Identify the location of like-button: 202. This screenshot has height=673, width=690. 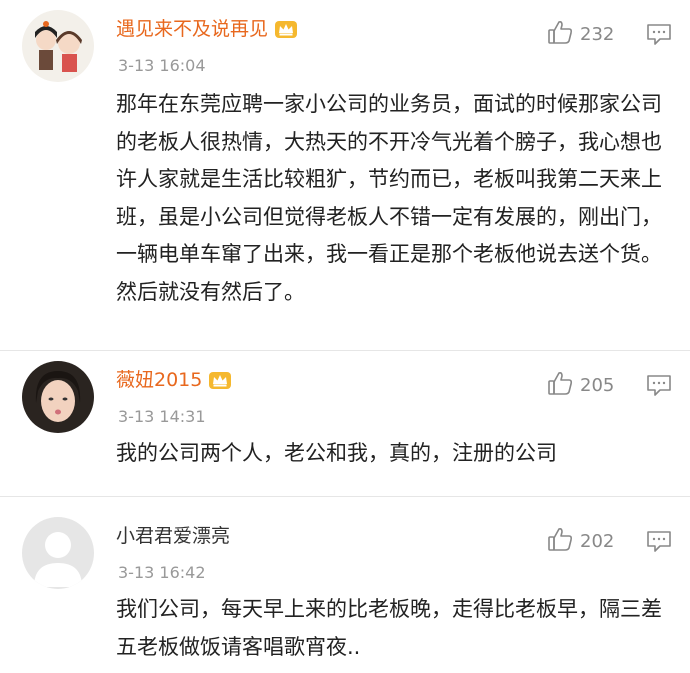
(580, 541).